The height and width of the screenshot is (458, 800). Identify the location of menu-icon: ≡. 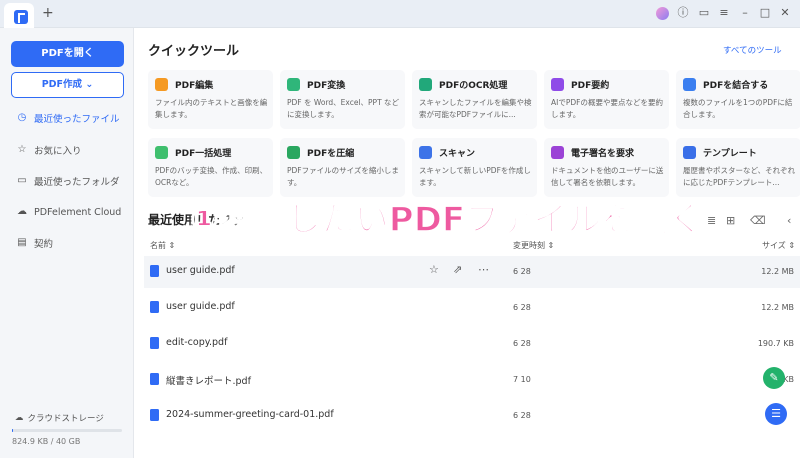
(724, 13).